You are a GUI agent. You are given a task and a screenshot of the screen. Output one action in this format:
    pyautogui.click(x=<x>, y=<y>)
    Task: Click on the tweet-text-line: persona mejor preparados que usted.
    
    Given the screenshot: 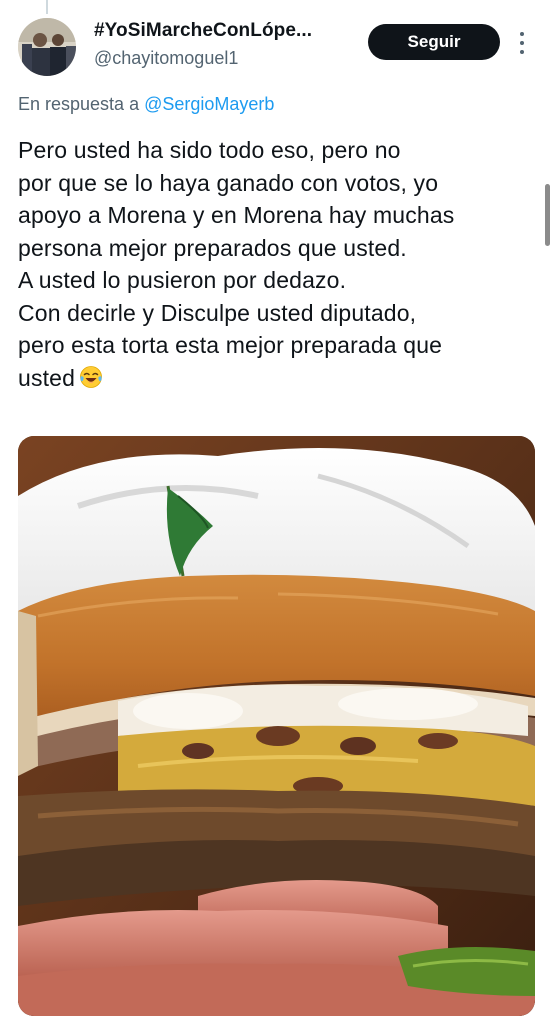 What is the action you would take?
    pyautogui.click(x=212, y=247)
    